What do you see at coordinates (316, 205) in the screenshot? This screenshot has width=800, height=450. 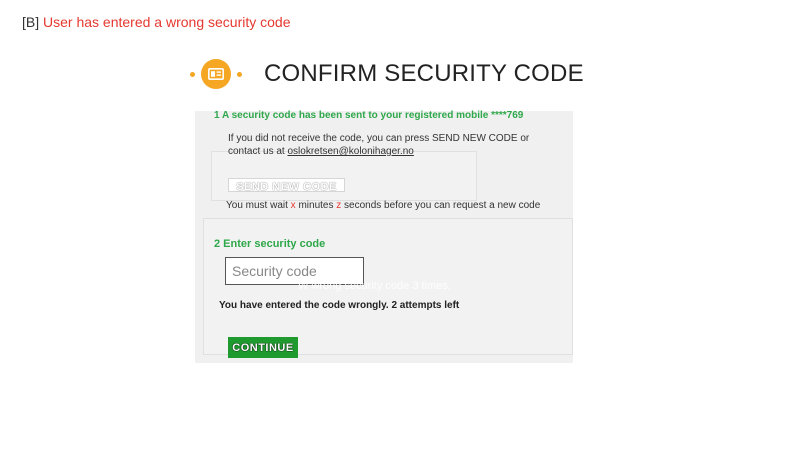 I see `wait-text-part2: minutes` at bounding box center [316, 205].